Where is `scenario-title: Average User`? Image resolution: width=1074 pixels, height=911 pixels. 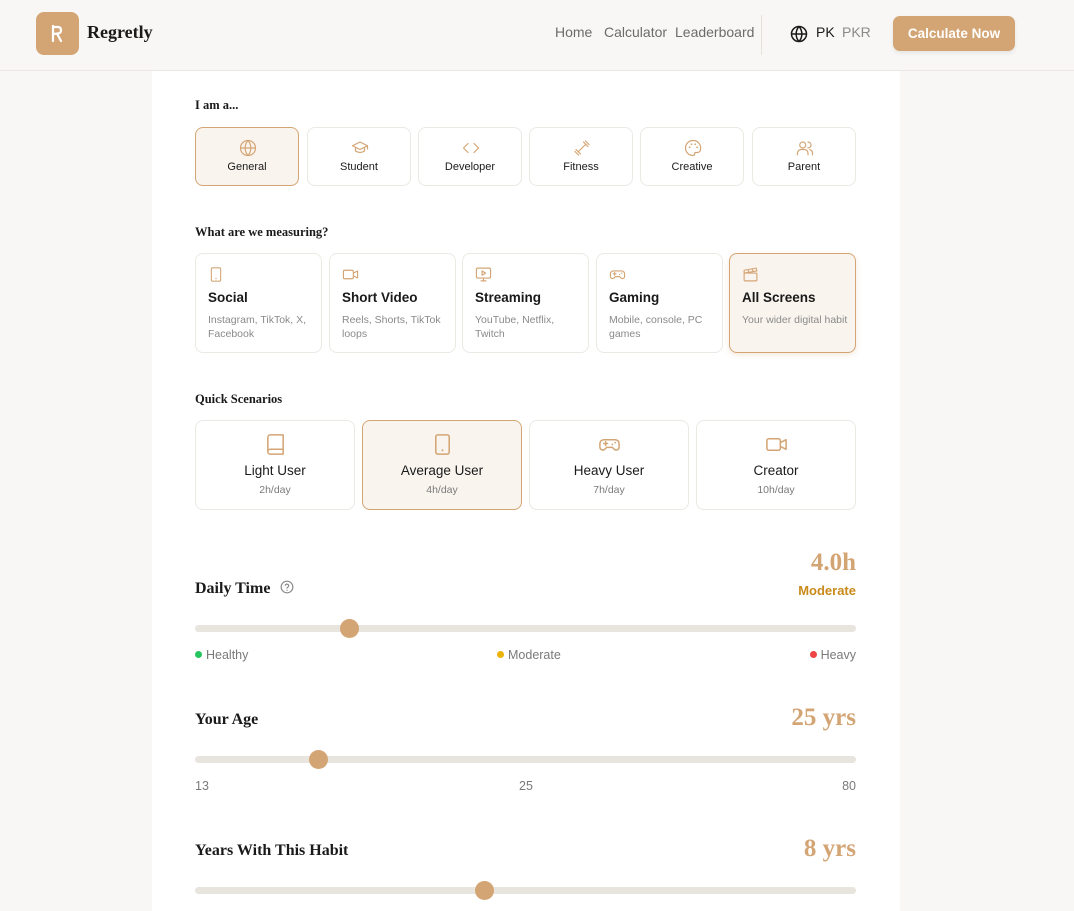
scenario-title: Average User is located at coordinates (442, 470).